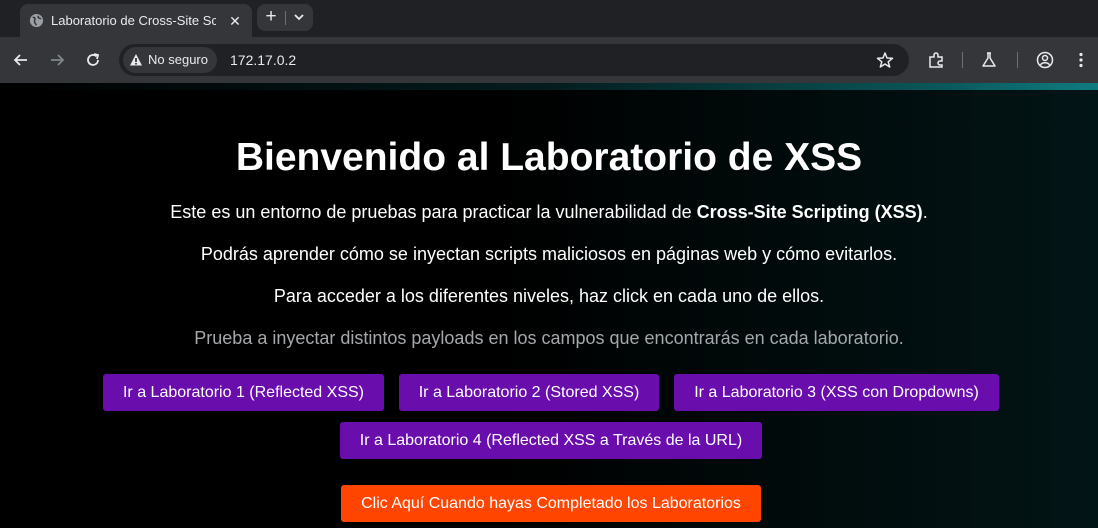  What do you see at coordinates (1045, 60) in the screenshot?
I see `profile-icon` at bounding box center [1045, 60].